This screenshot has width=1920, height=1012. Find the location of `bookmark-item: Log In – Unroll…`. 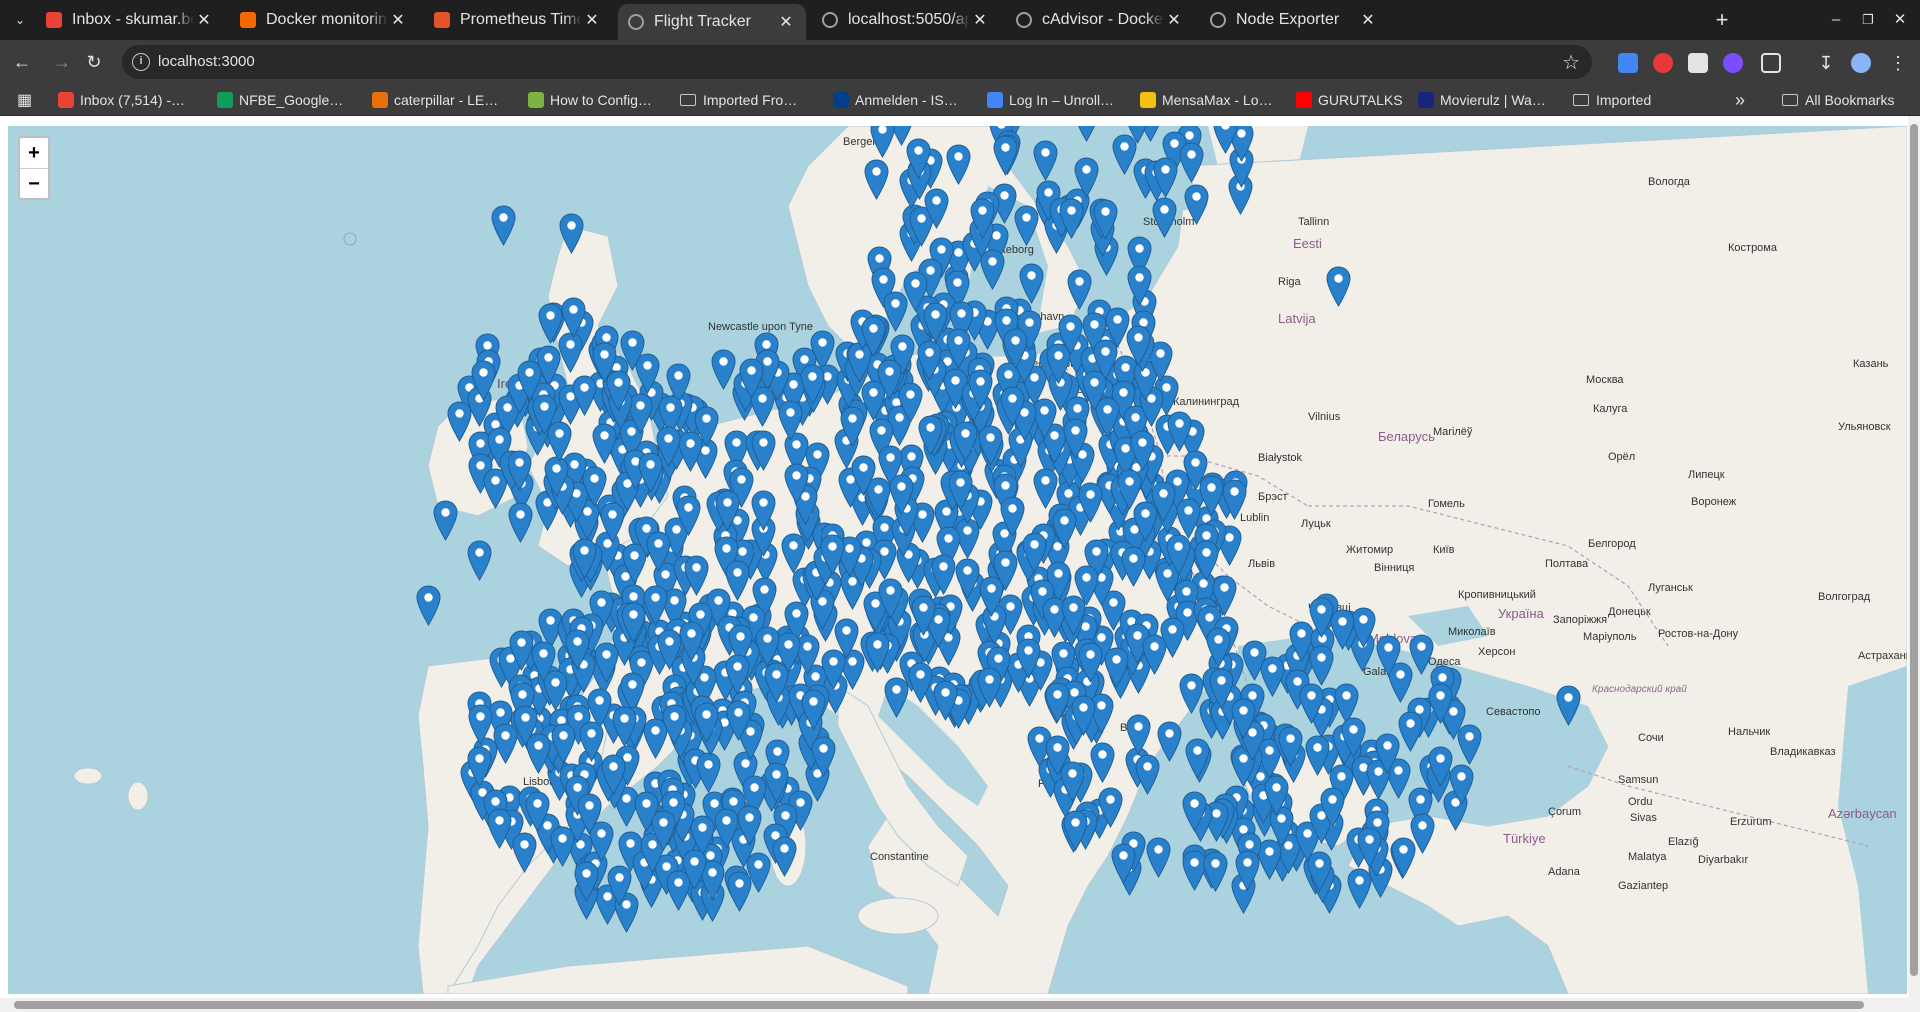

bookmark-item: Log In – Unroll… is located at coordinates (1050, 100).